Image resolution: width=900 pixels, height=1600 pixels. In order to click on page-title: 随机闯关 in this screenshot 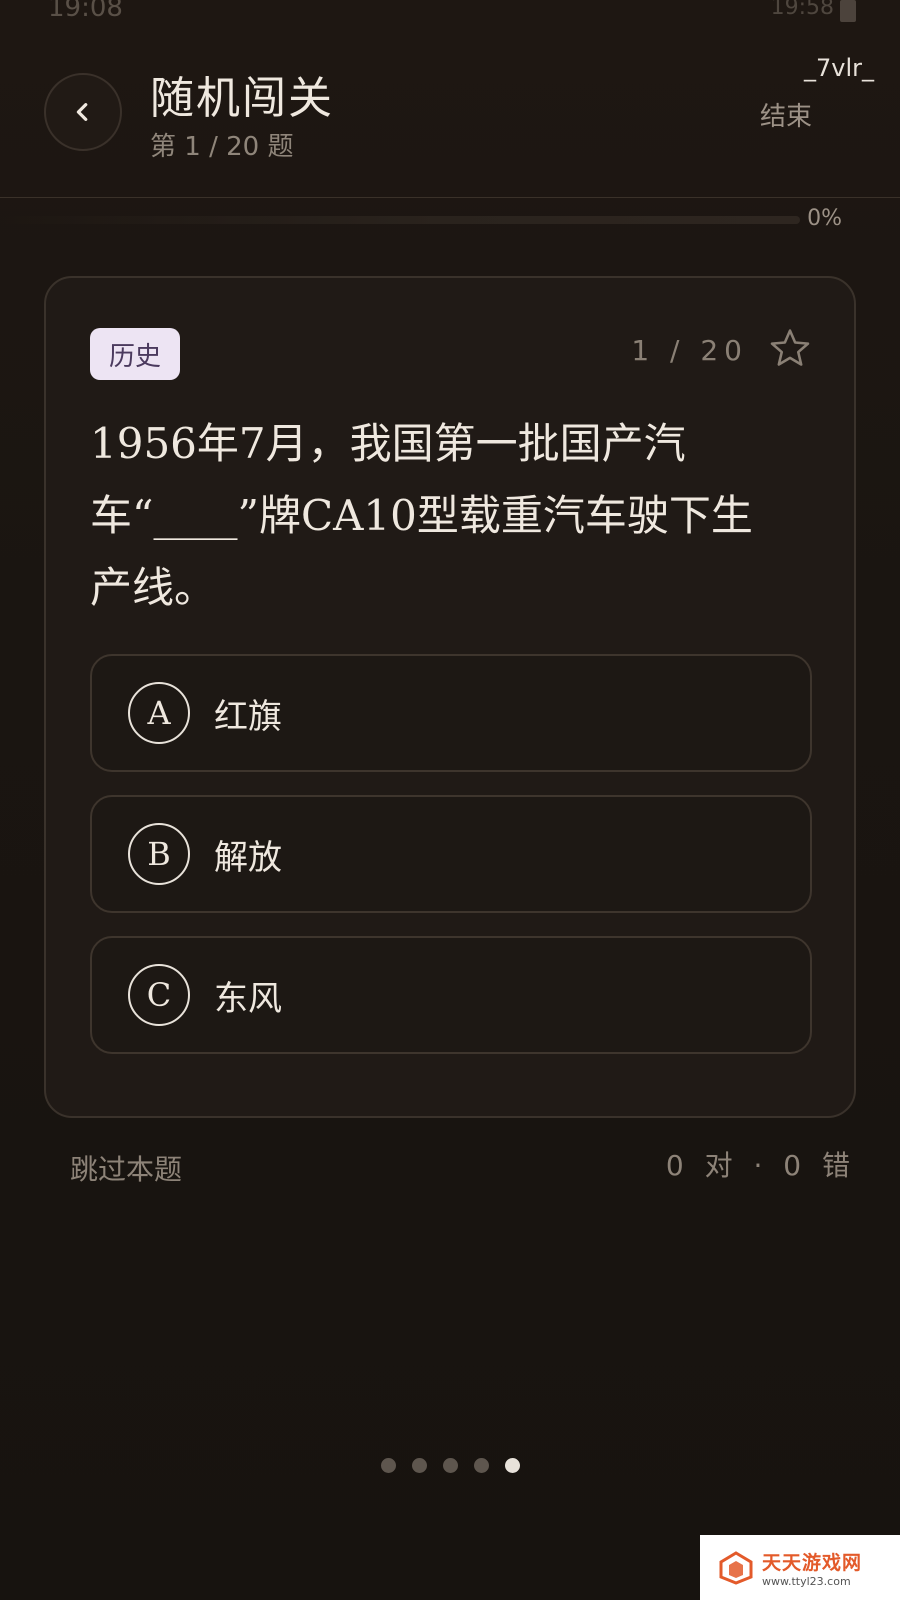, I will do `click(242, 98)`.